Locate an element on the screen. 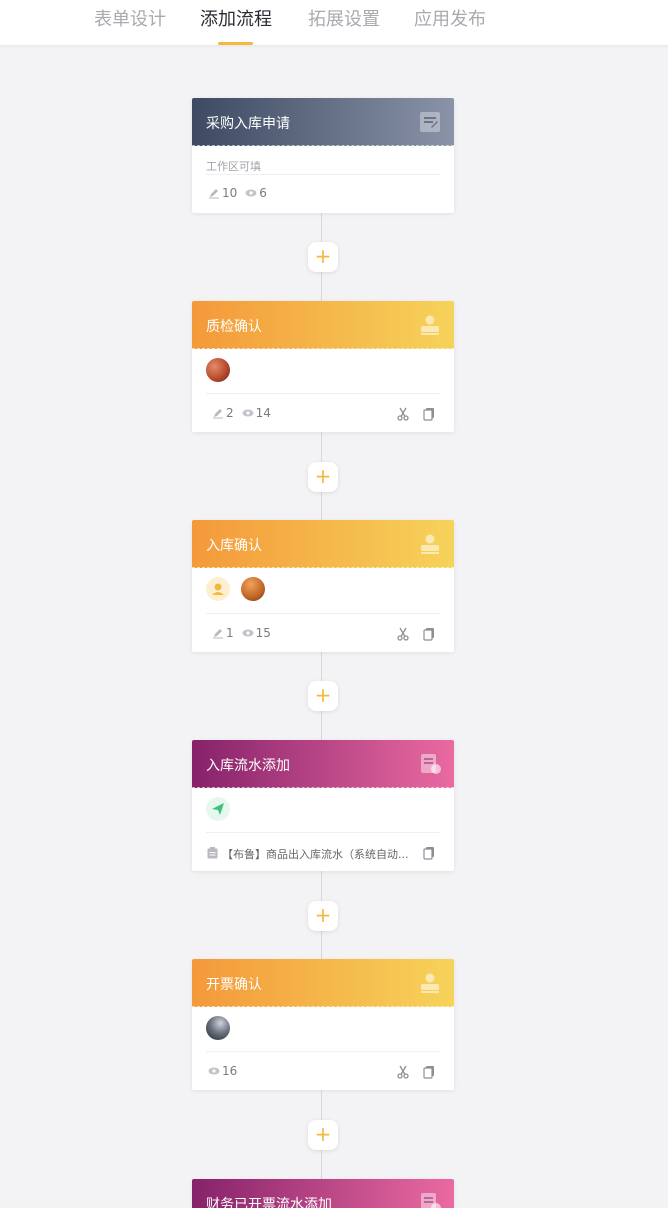 The height and width of the screenshot is (1208, 668). node-stats: 16 is located at coordinates (226, 1071).